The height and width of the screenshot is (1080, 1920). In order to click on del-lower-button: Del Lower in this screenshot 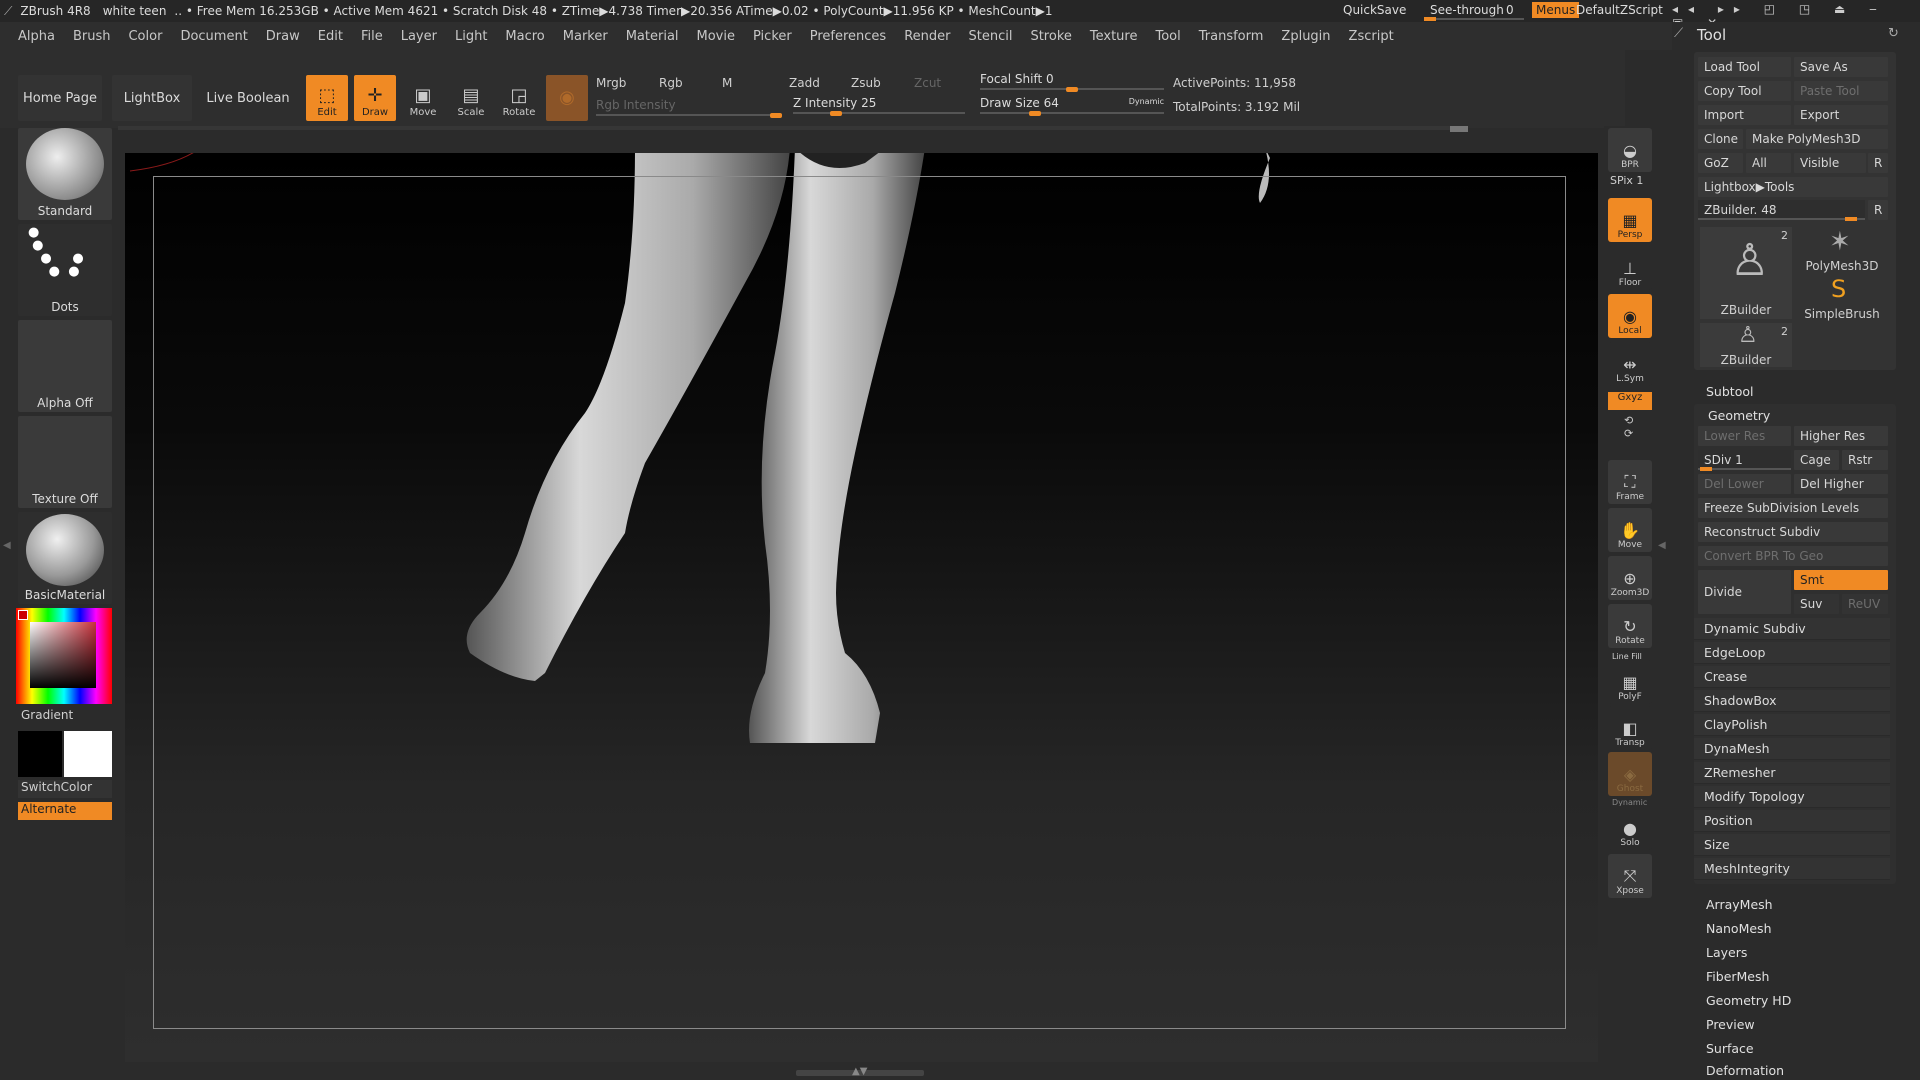, I will do `click(1744, 484)`.